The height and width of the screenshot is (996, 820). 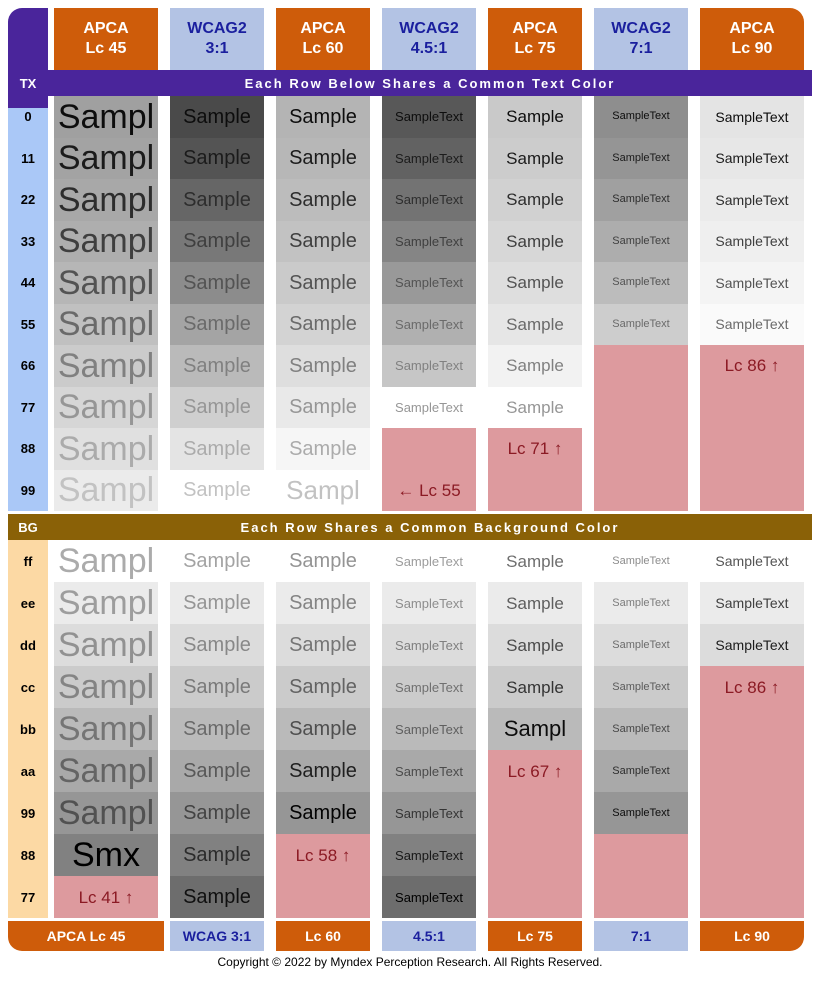 What do you see at coordinates (535, 39) in the screenshot?
I see `header-chip-5: APCA Lc 75` at bounding box center [535, 39].